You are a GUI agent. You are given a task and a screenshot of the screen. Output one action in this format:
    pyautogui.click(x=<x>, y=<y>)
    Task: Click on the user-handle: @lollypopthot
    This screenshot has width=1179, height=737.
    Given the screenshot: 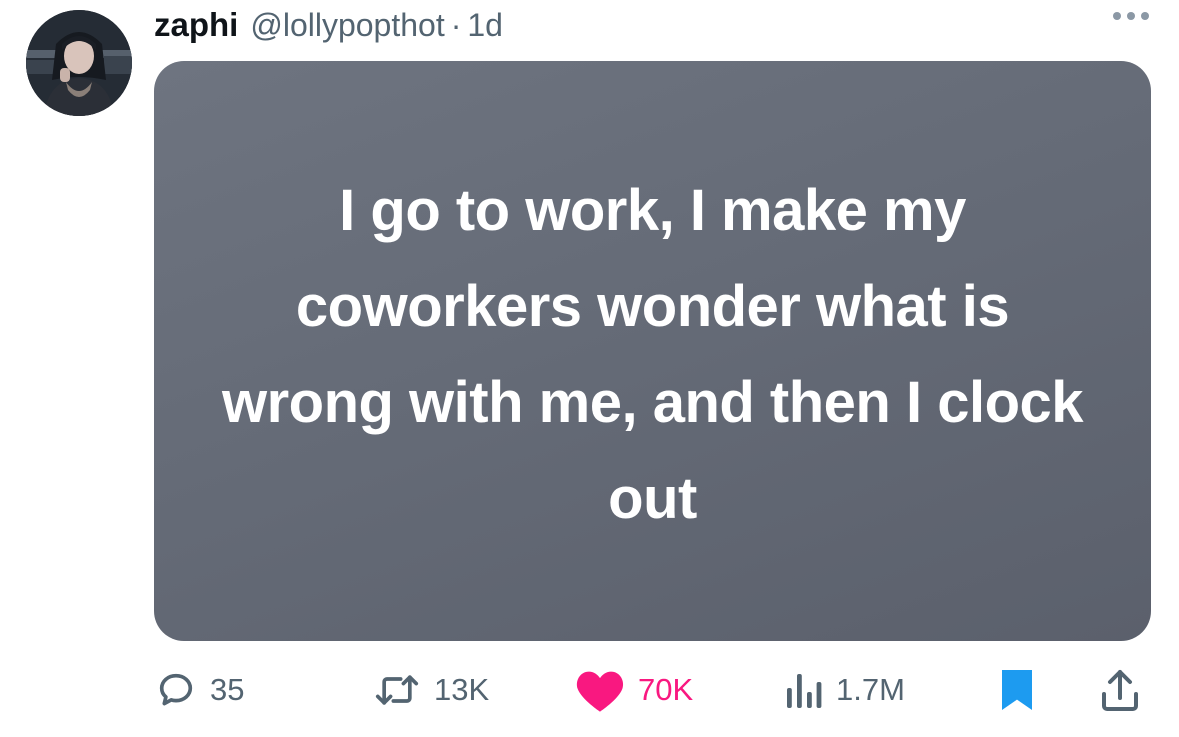 What is the action you would take?
    pyautogui.click(x=347, y=25)
    